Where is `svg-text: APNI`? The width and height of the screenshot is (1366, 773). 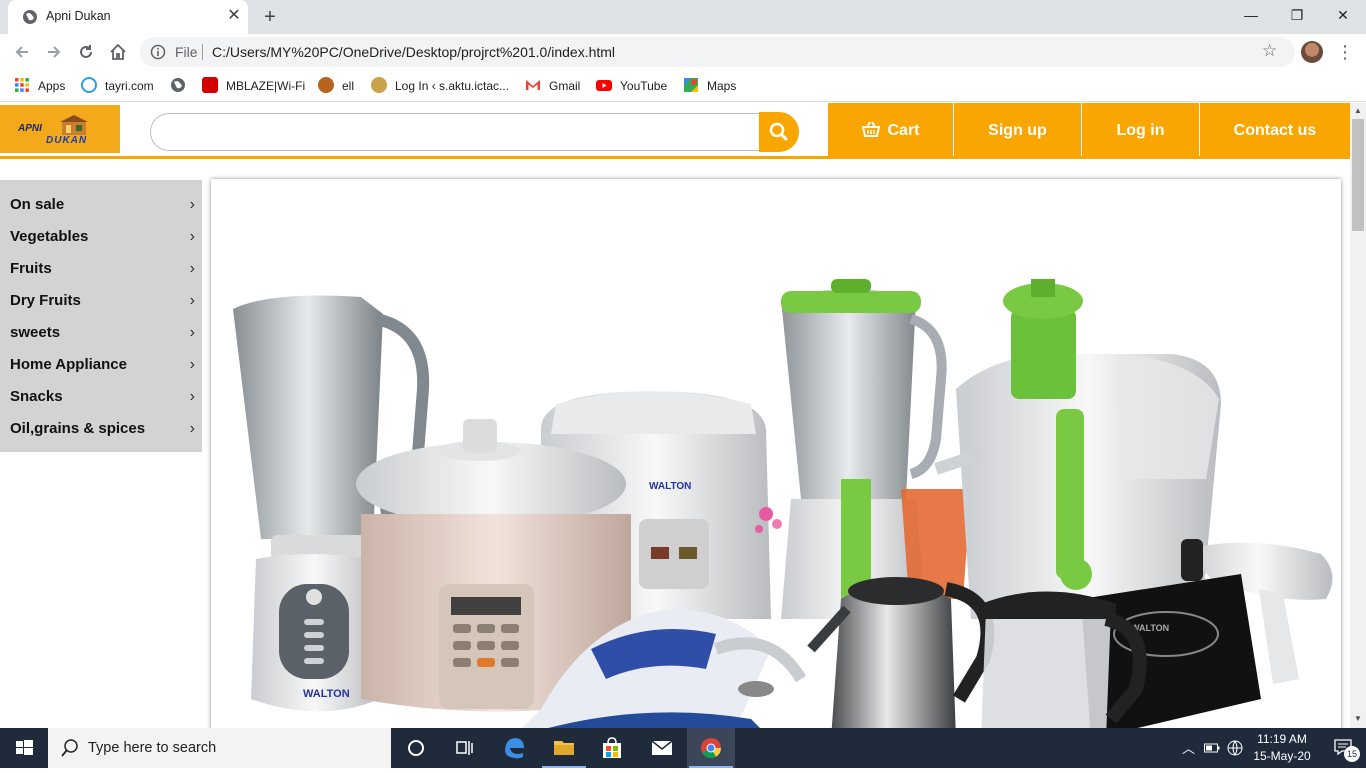 svg-text: APNI is located at coordinates (29, 128).